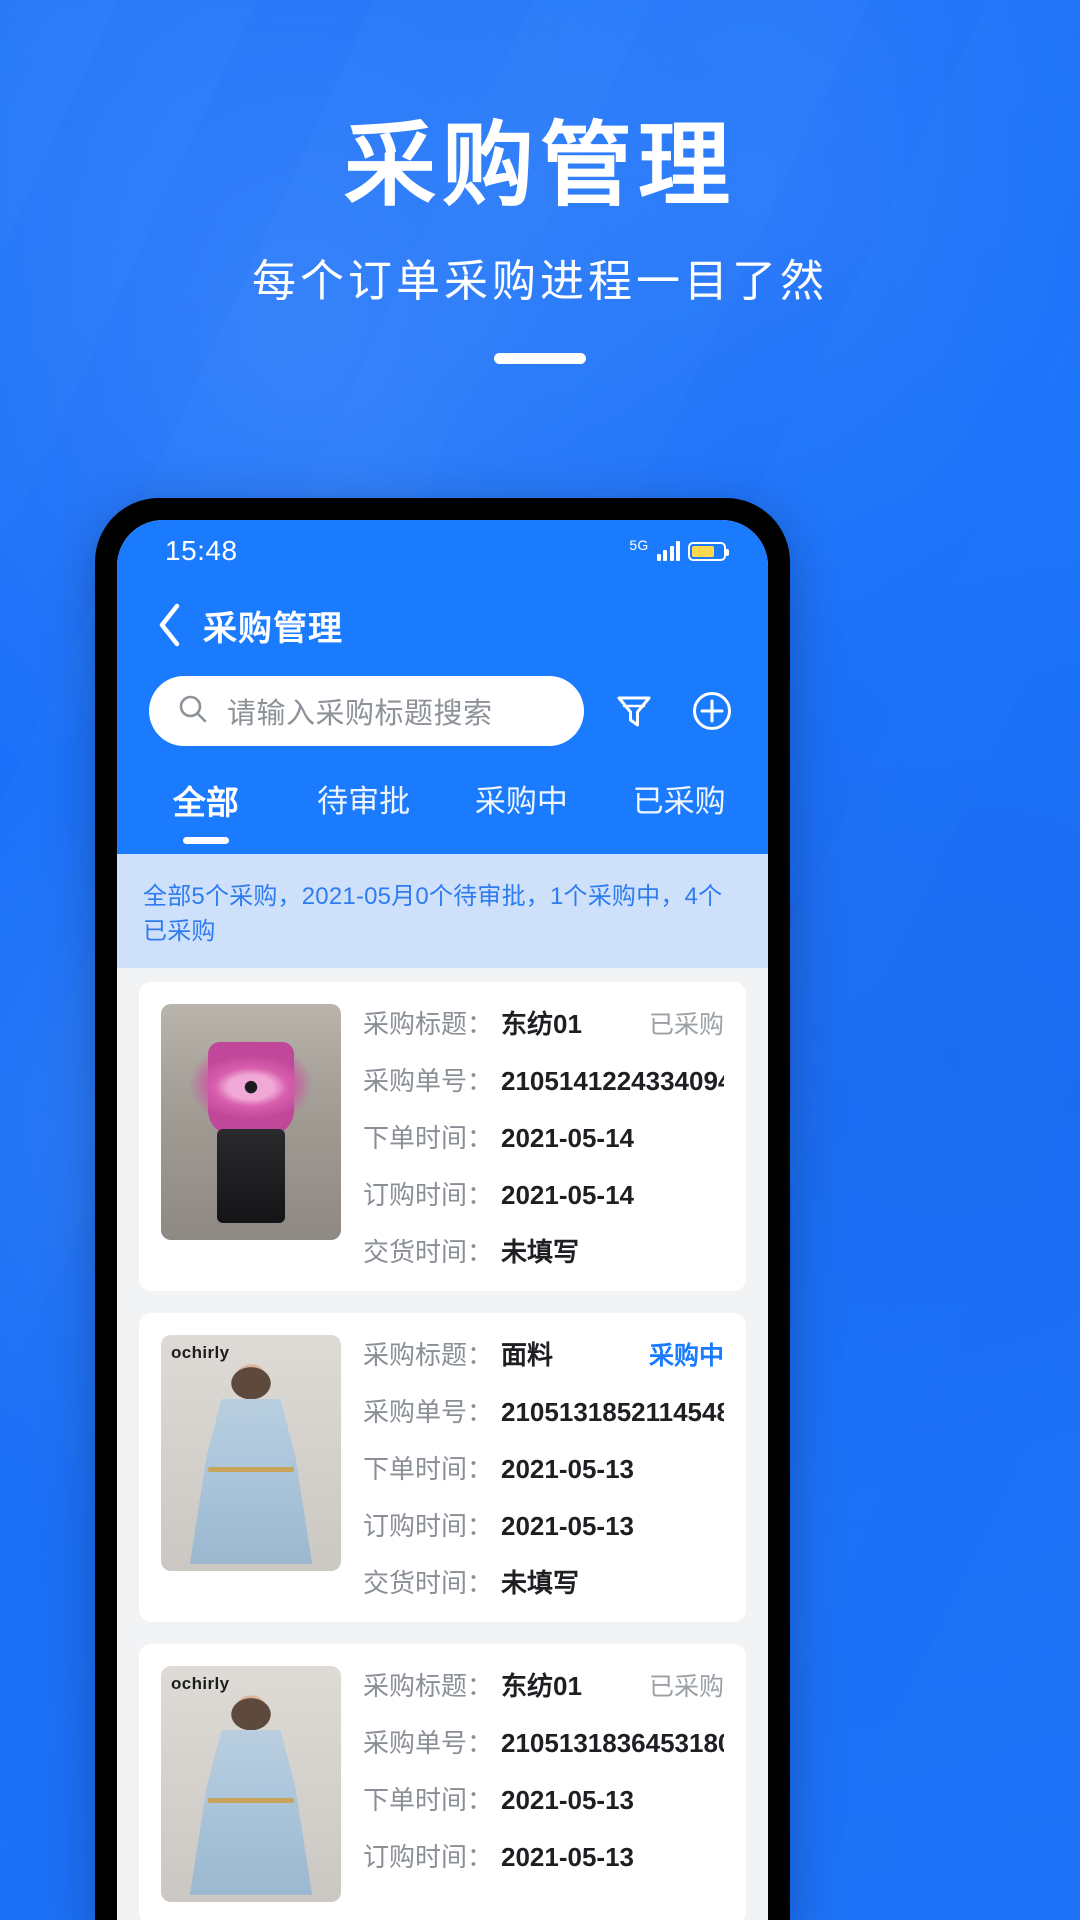 The height and width of the screenshot is (1920, 1080). What do you see at coordinates (612, 1412) in the screenshot?
I see `field-value: 2105131852114548` at bounding box center [612, 1412].